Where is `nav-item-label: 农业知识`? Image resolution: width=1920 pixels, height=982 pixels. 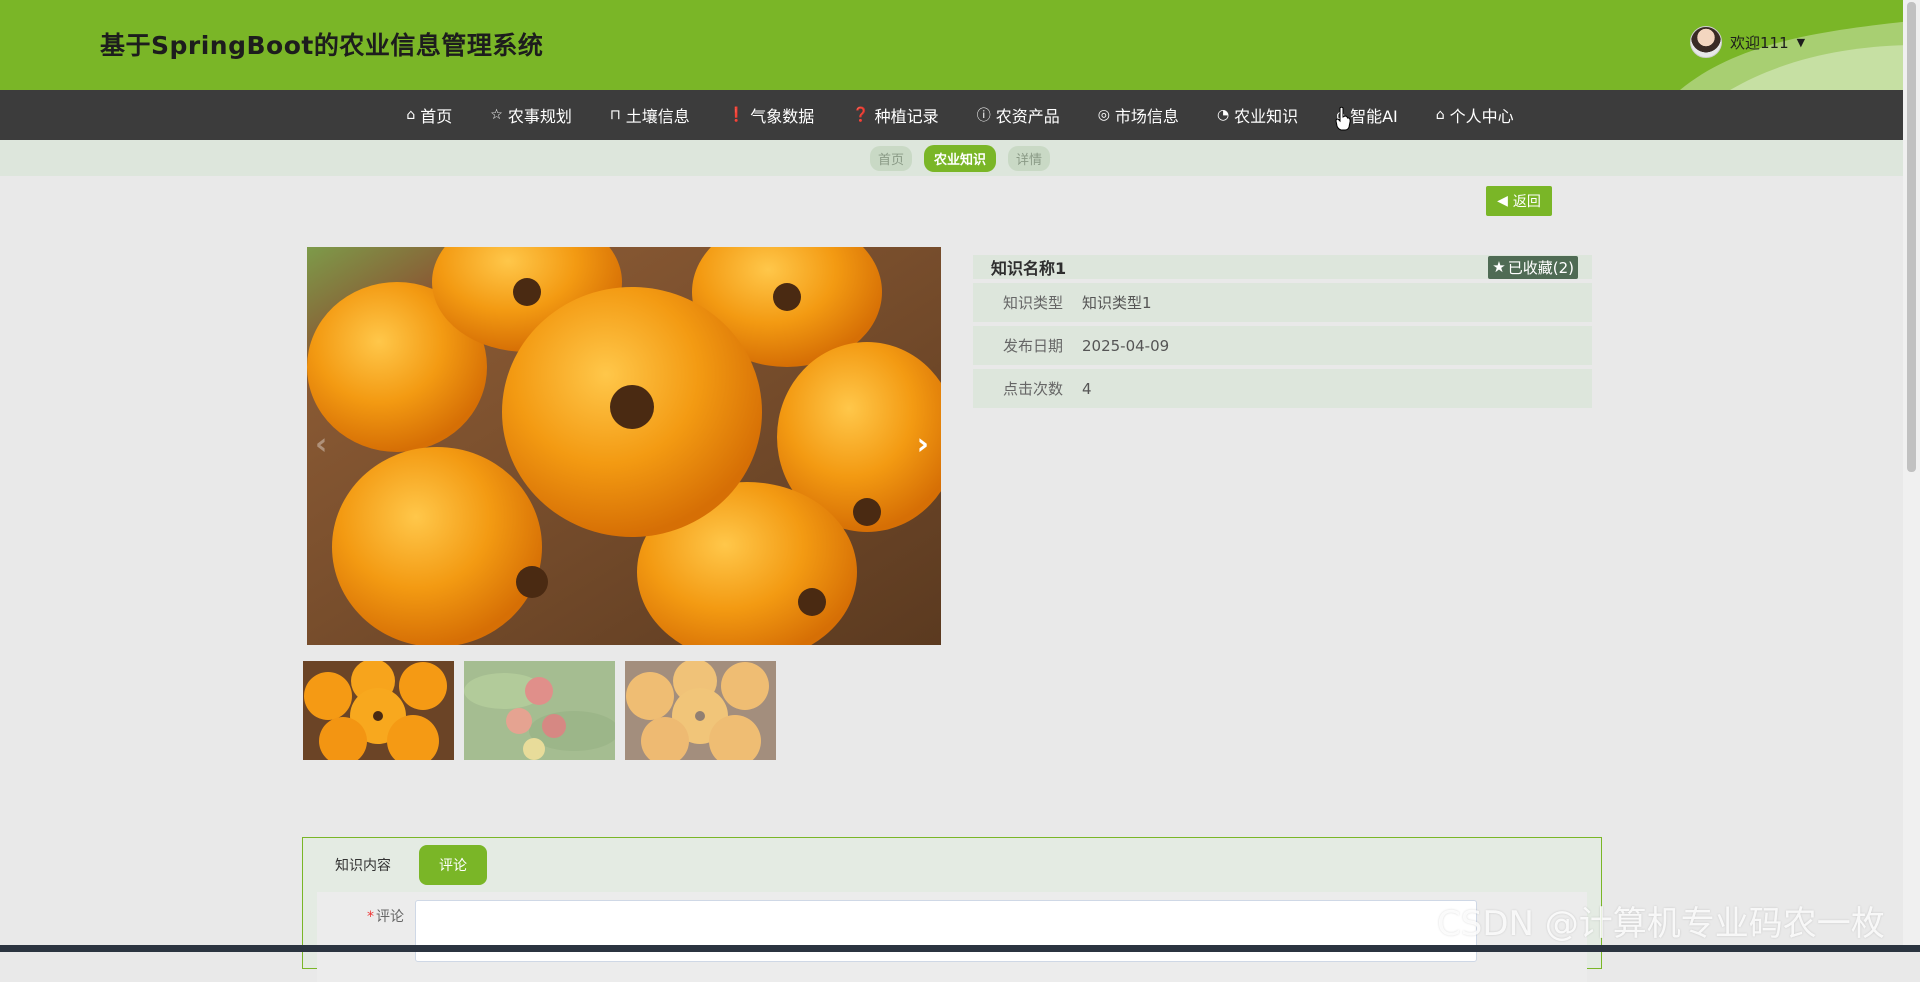 nav-item-label: 农业知识 is located at coordinates (1266, 116).